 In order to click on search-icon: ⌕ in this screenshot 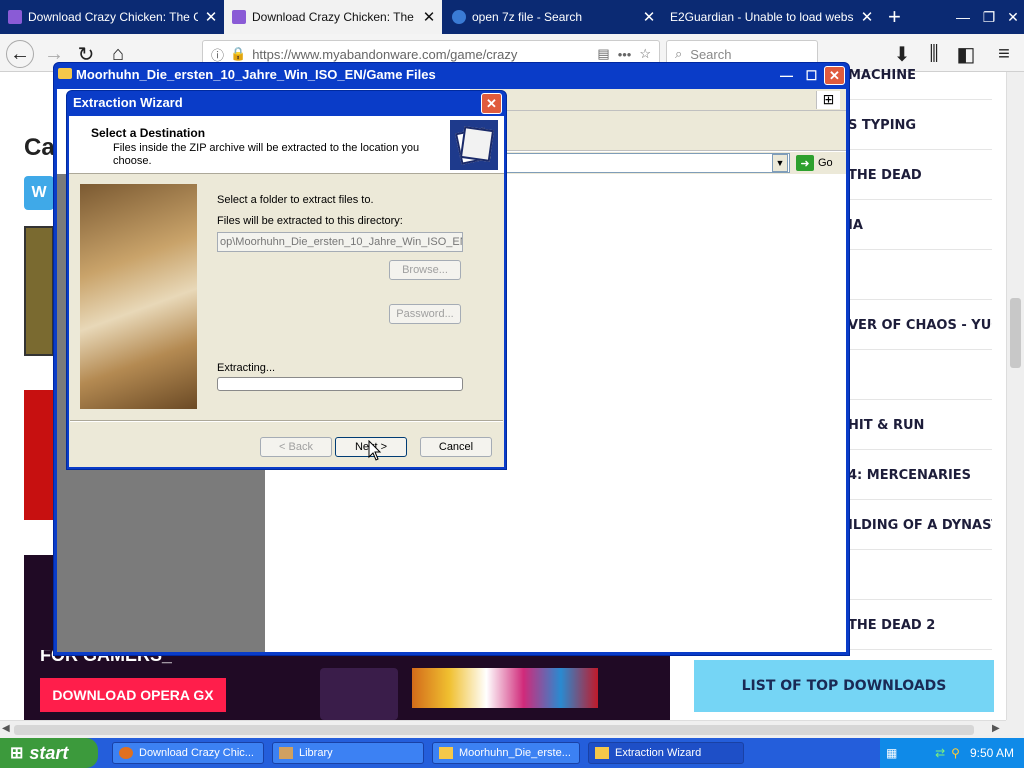, I will do `click(679, 53)`.